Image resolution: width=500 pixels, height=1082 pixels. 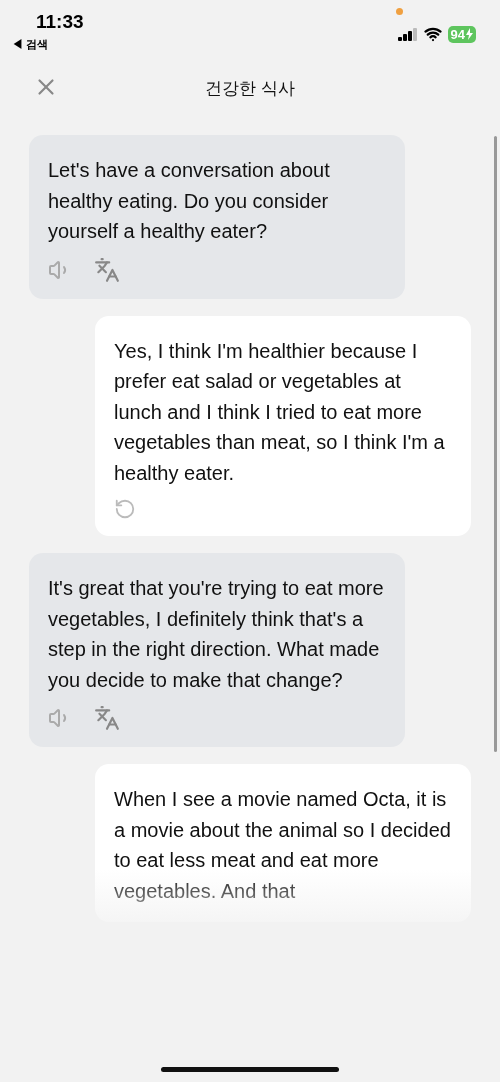 I want to click on message-text: Let's have a conversation about healthy eating. Do you consider yourself a healthy eater?, so click(x=189, y=201).